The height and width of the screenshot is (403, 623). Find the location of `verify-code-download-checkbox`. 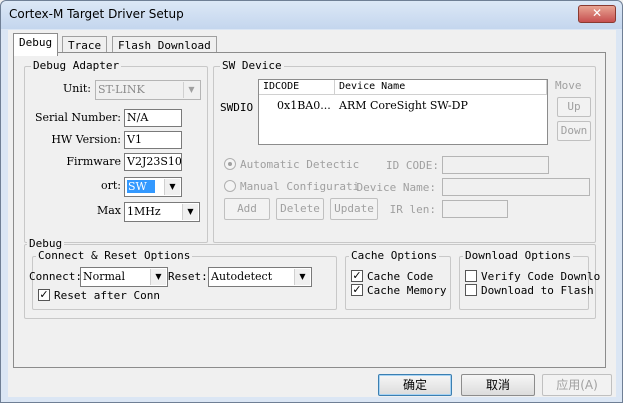

verify-code-download-checkbox is located at coordinates (471, 276).